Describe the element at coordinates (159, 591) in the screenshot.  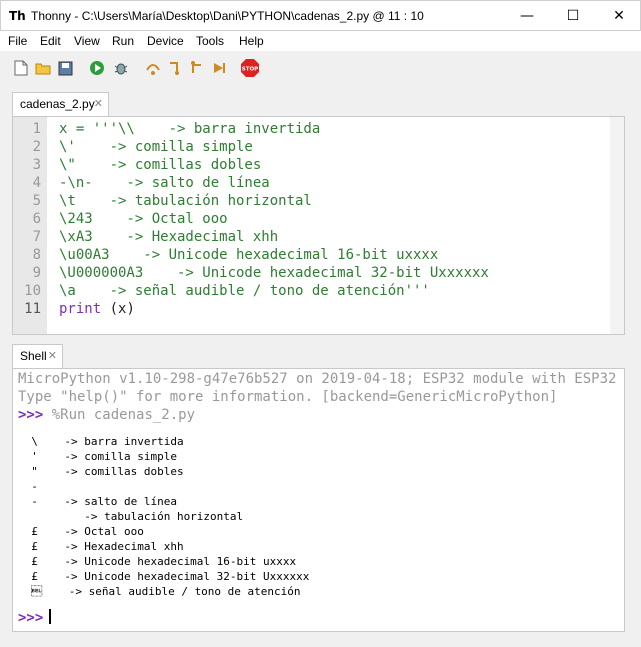
I see `output-line:  -> señal audible / tono de atención` at that location.